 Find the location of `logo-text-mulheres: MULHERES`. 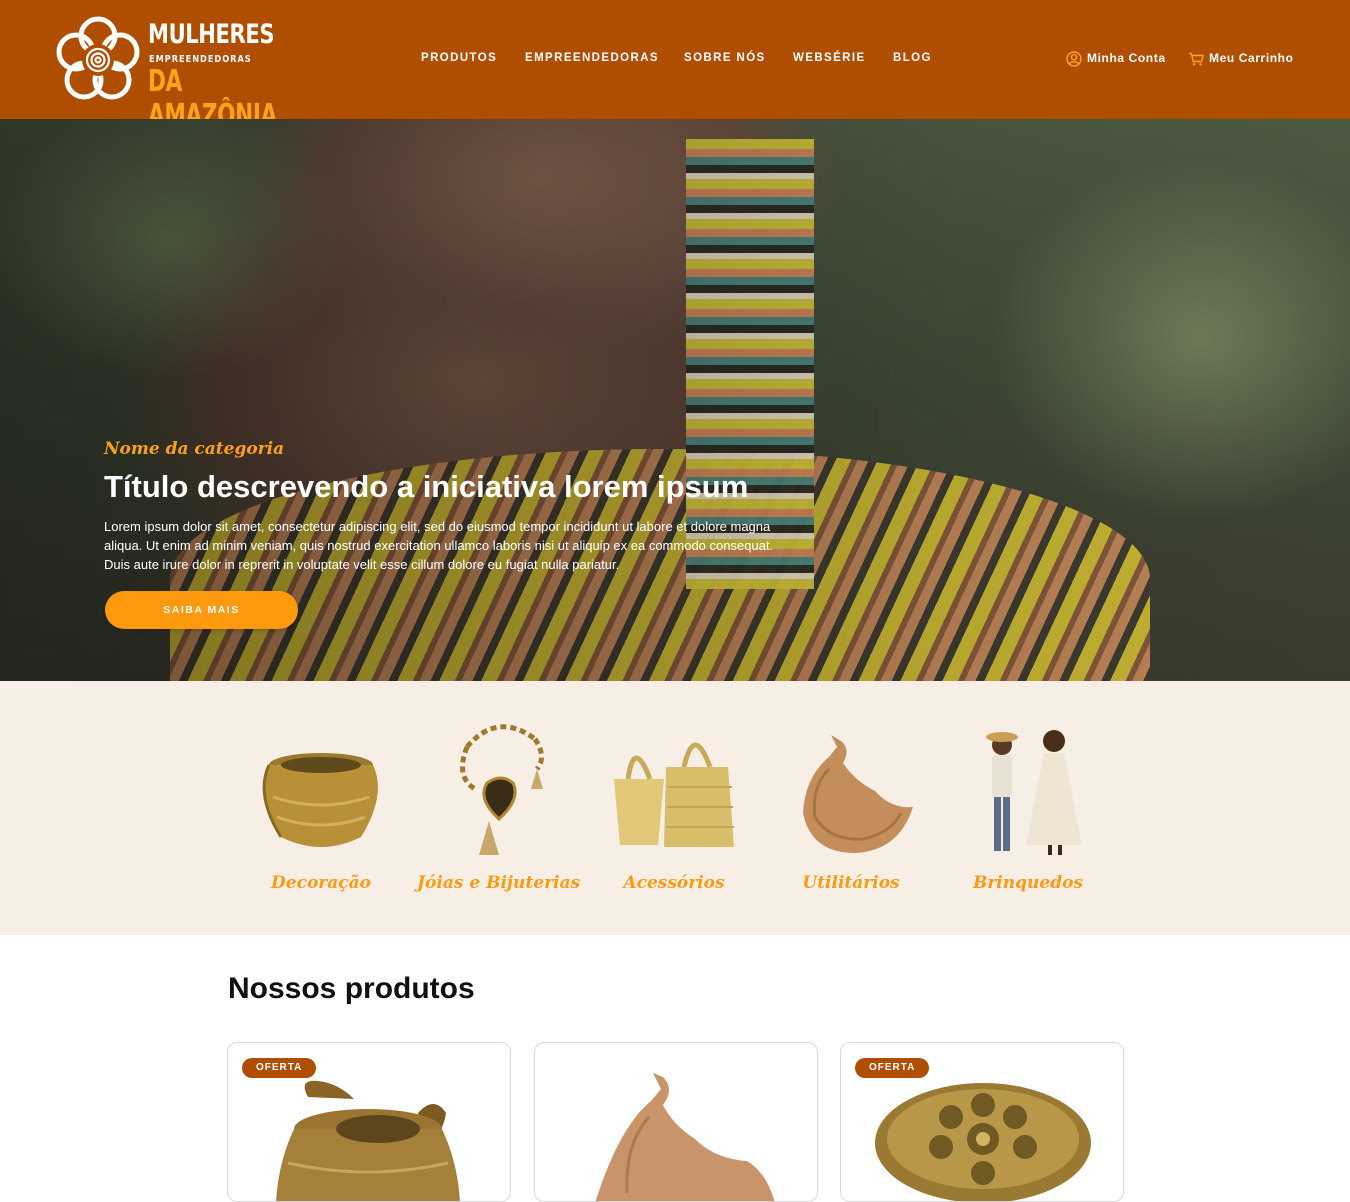

logo-text-mulheres: MULHERES is located at coordinates (211, 34).